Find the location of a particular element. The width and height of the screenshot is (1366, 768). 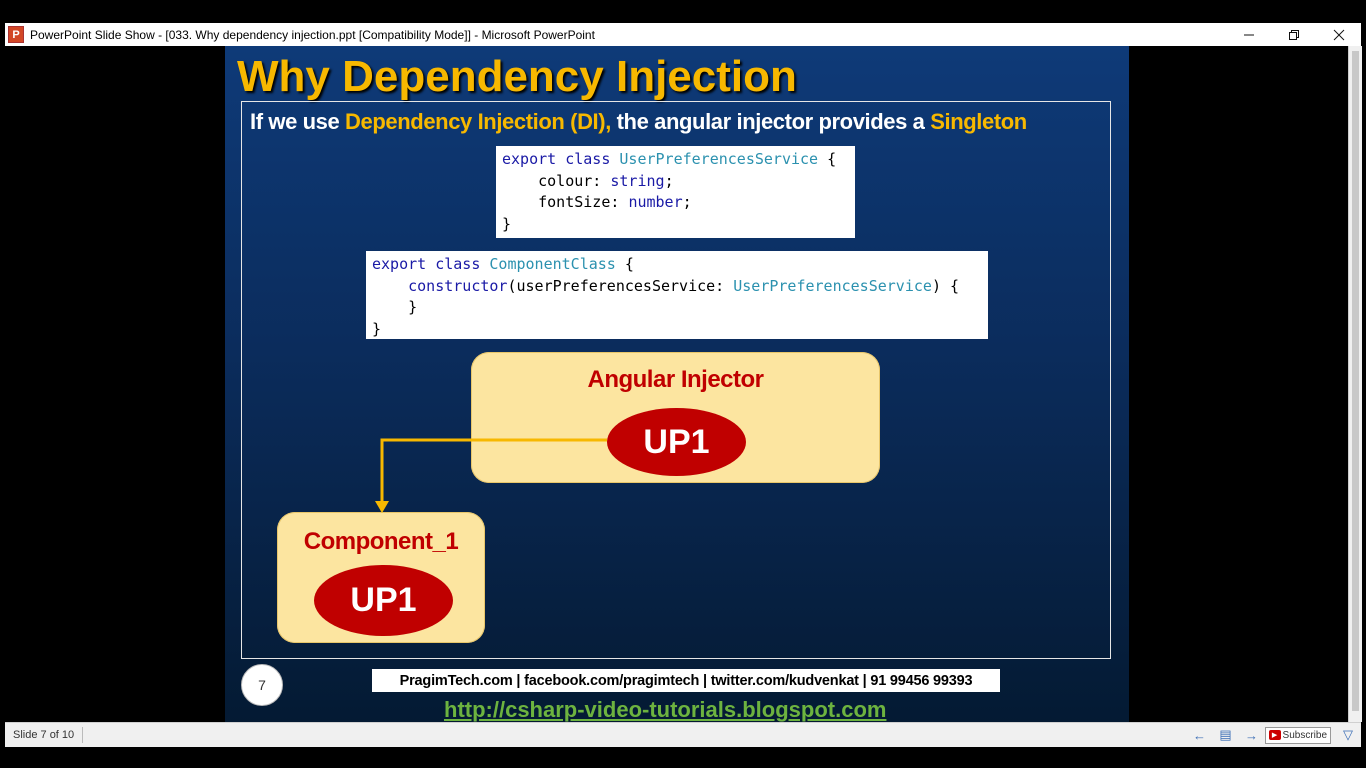

vertical-scrollbar is located at coordinates (1355, 384).